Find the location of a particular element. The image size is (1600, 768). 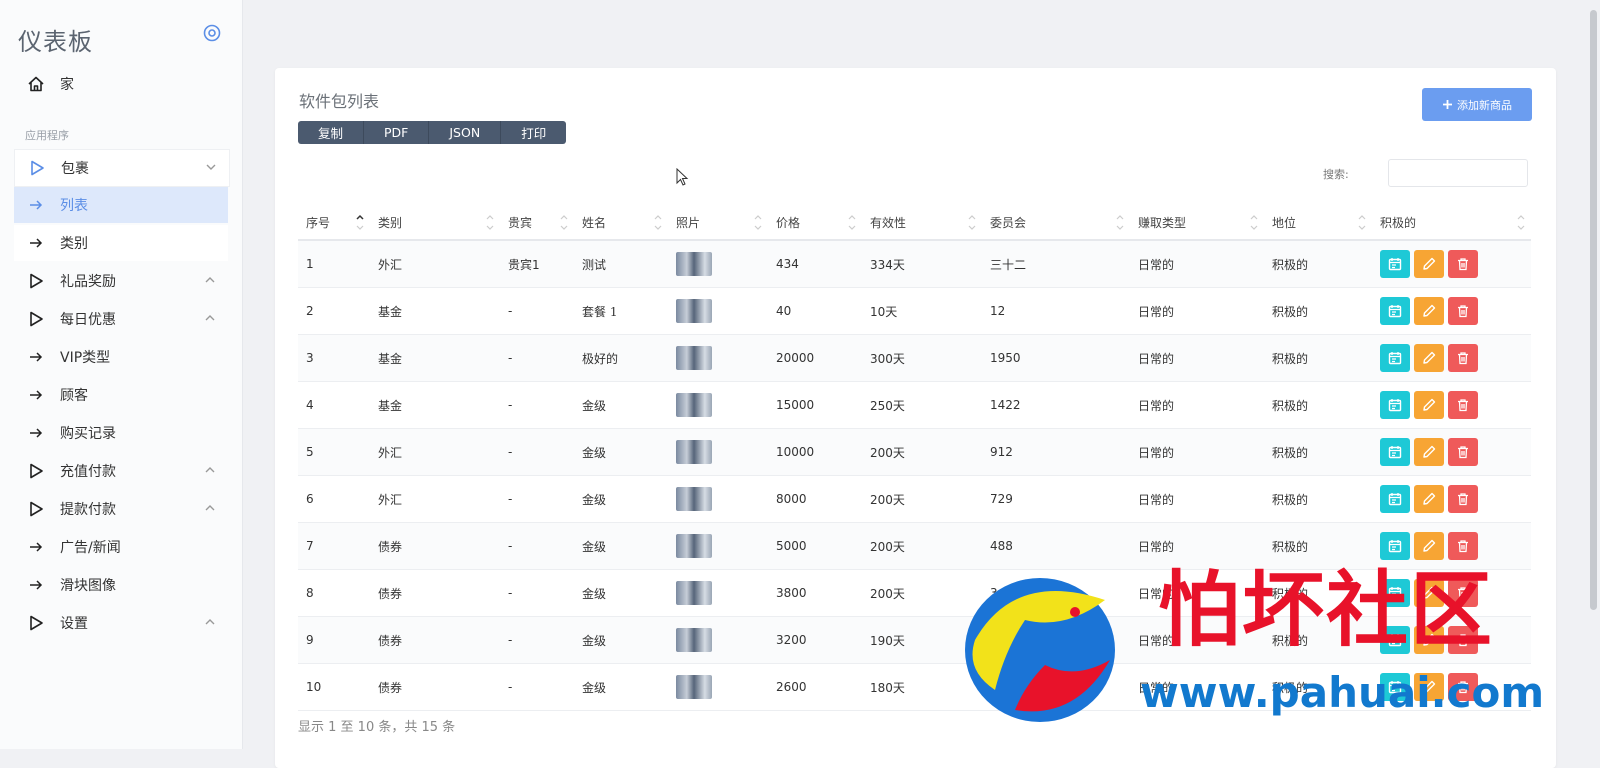

search-input is located at coordinates (1458, 173).